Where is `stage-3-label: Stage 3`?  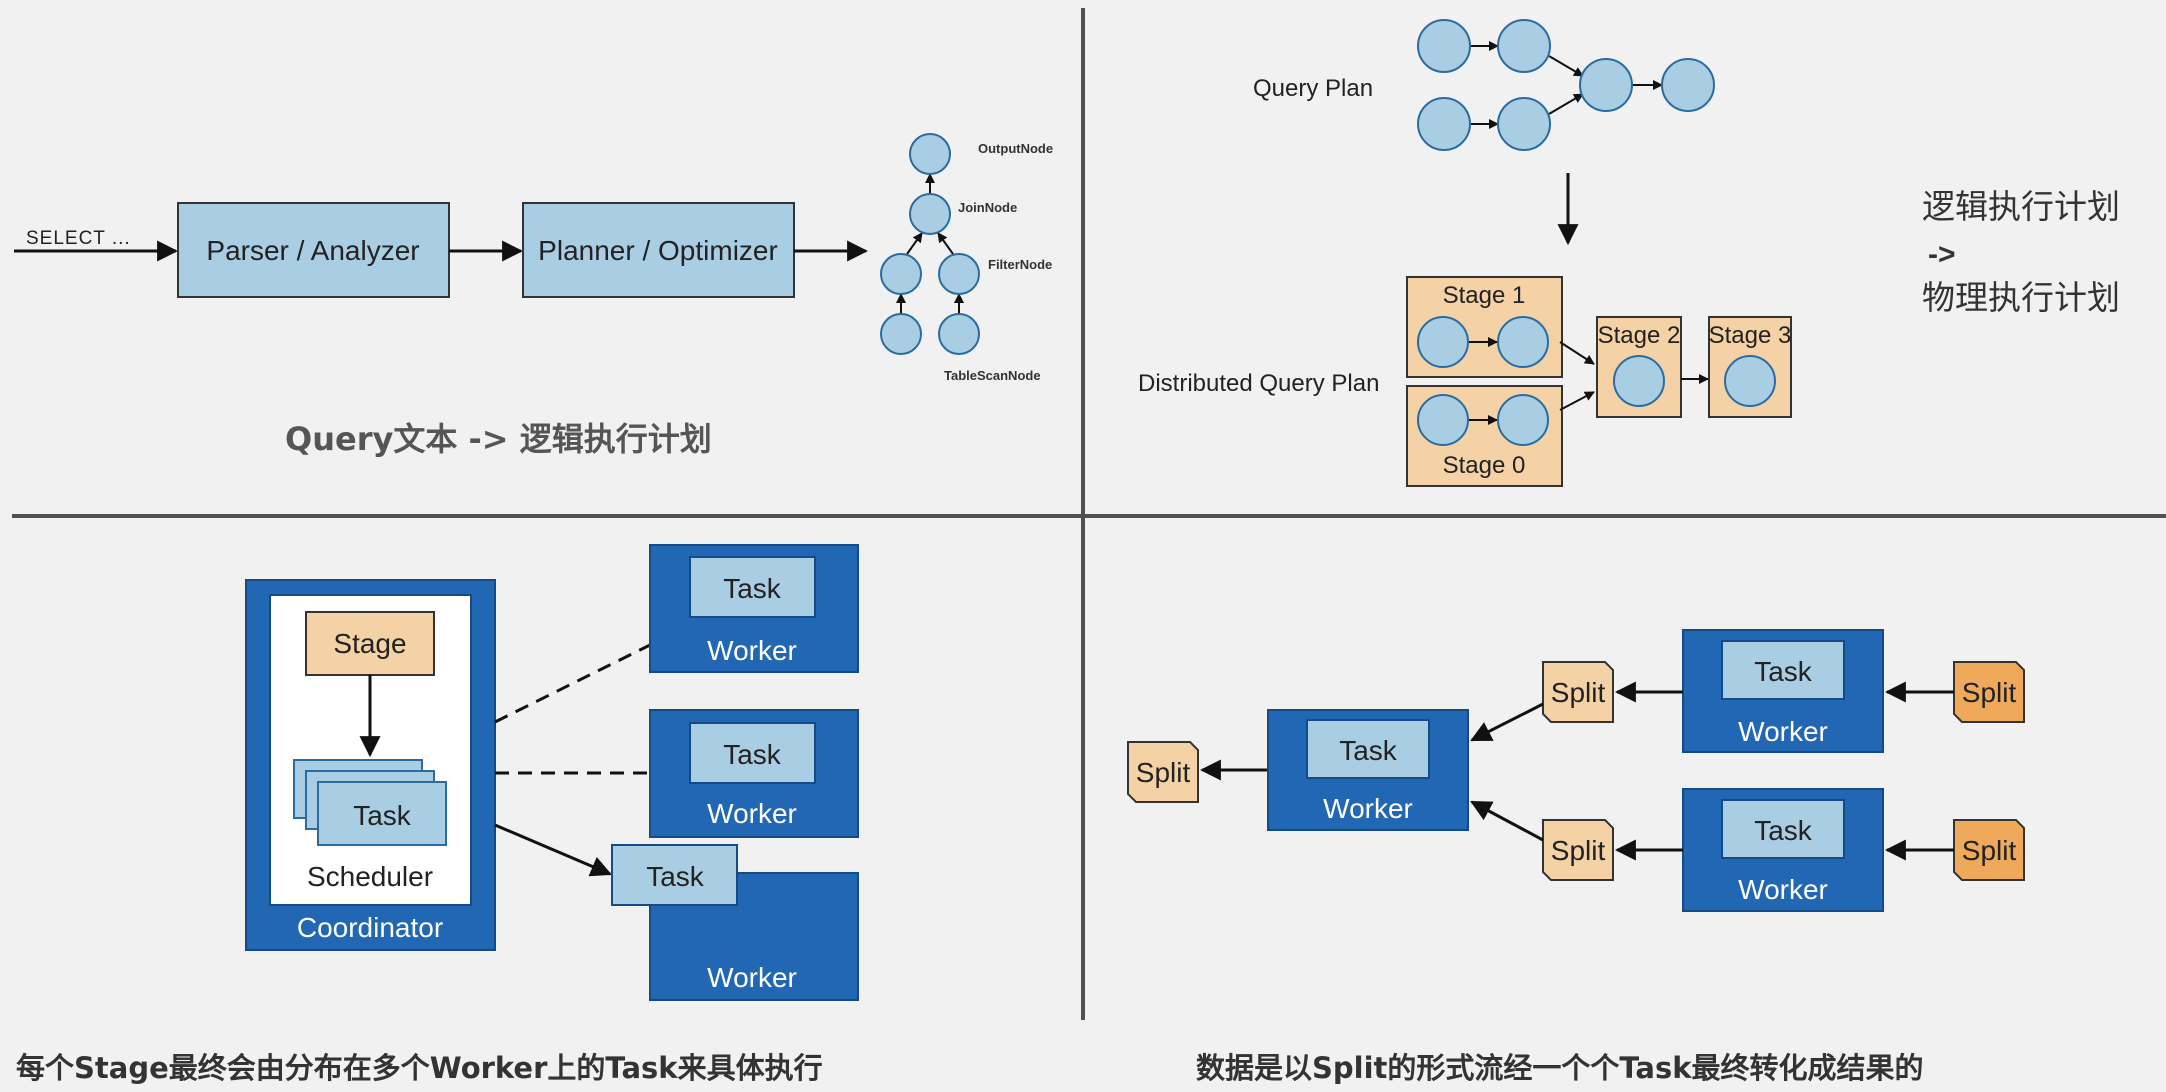 stage-3-label: Stage 3 is located at coordinates (1750, 335).